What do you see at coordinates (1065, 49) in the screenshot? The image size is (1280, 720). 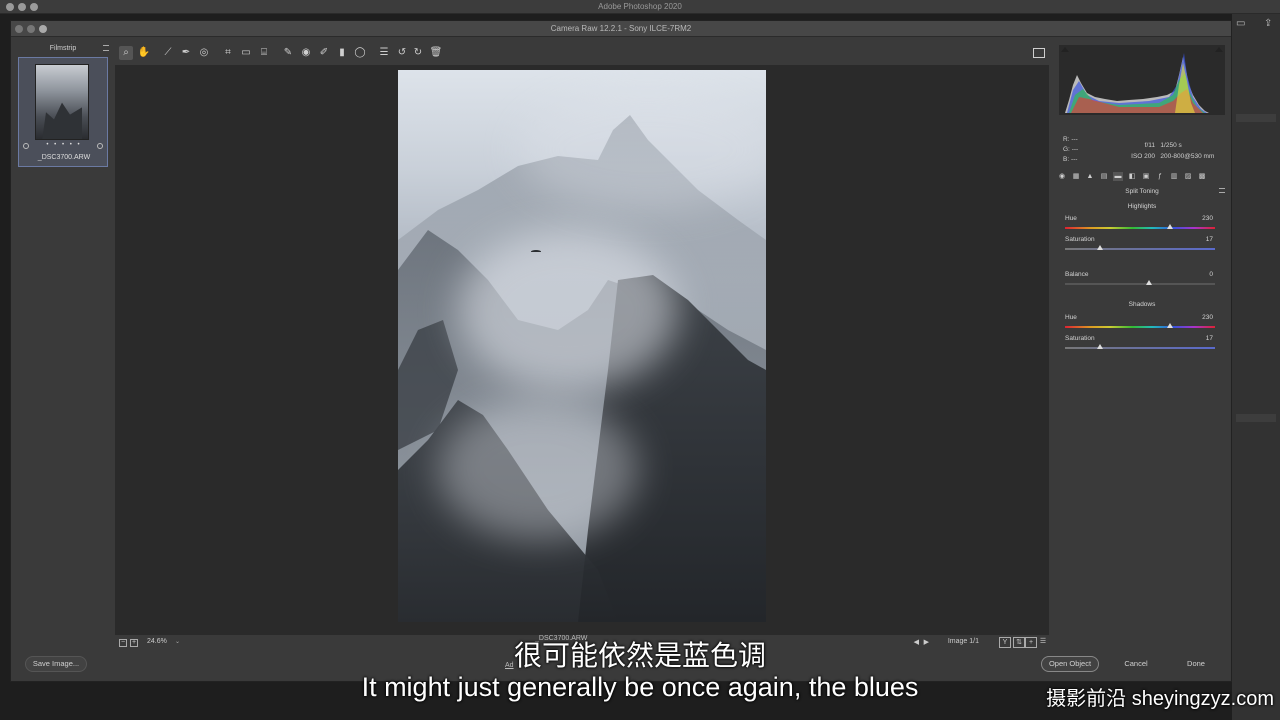 I see `shadow-clipping-icon` at bounding box center [1065, 49].